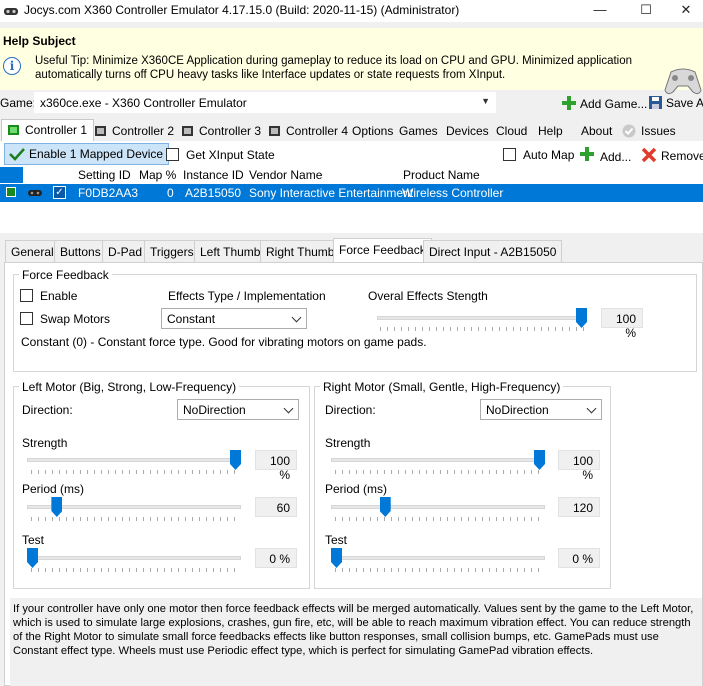 This screenshot has height=686, width=703. I want to click on row-product: Wireless Controller, so click(453, 193).